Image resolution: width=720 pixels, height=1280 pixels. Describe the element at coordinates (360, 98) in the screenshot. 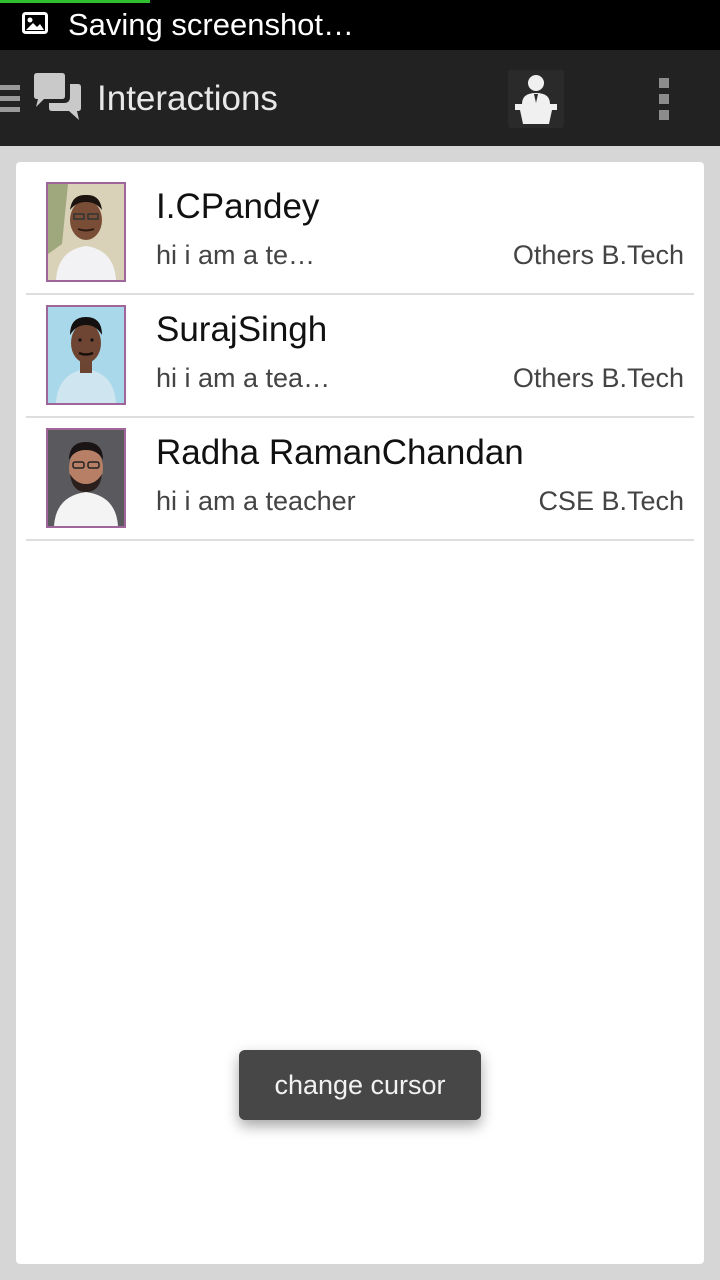

I see `action-bar: Interactions` at that location.